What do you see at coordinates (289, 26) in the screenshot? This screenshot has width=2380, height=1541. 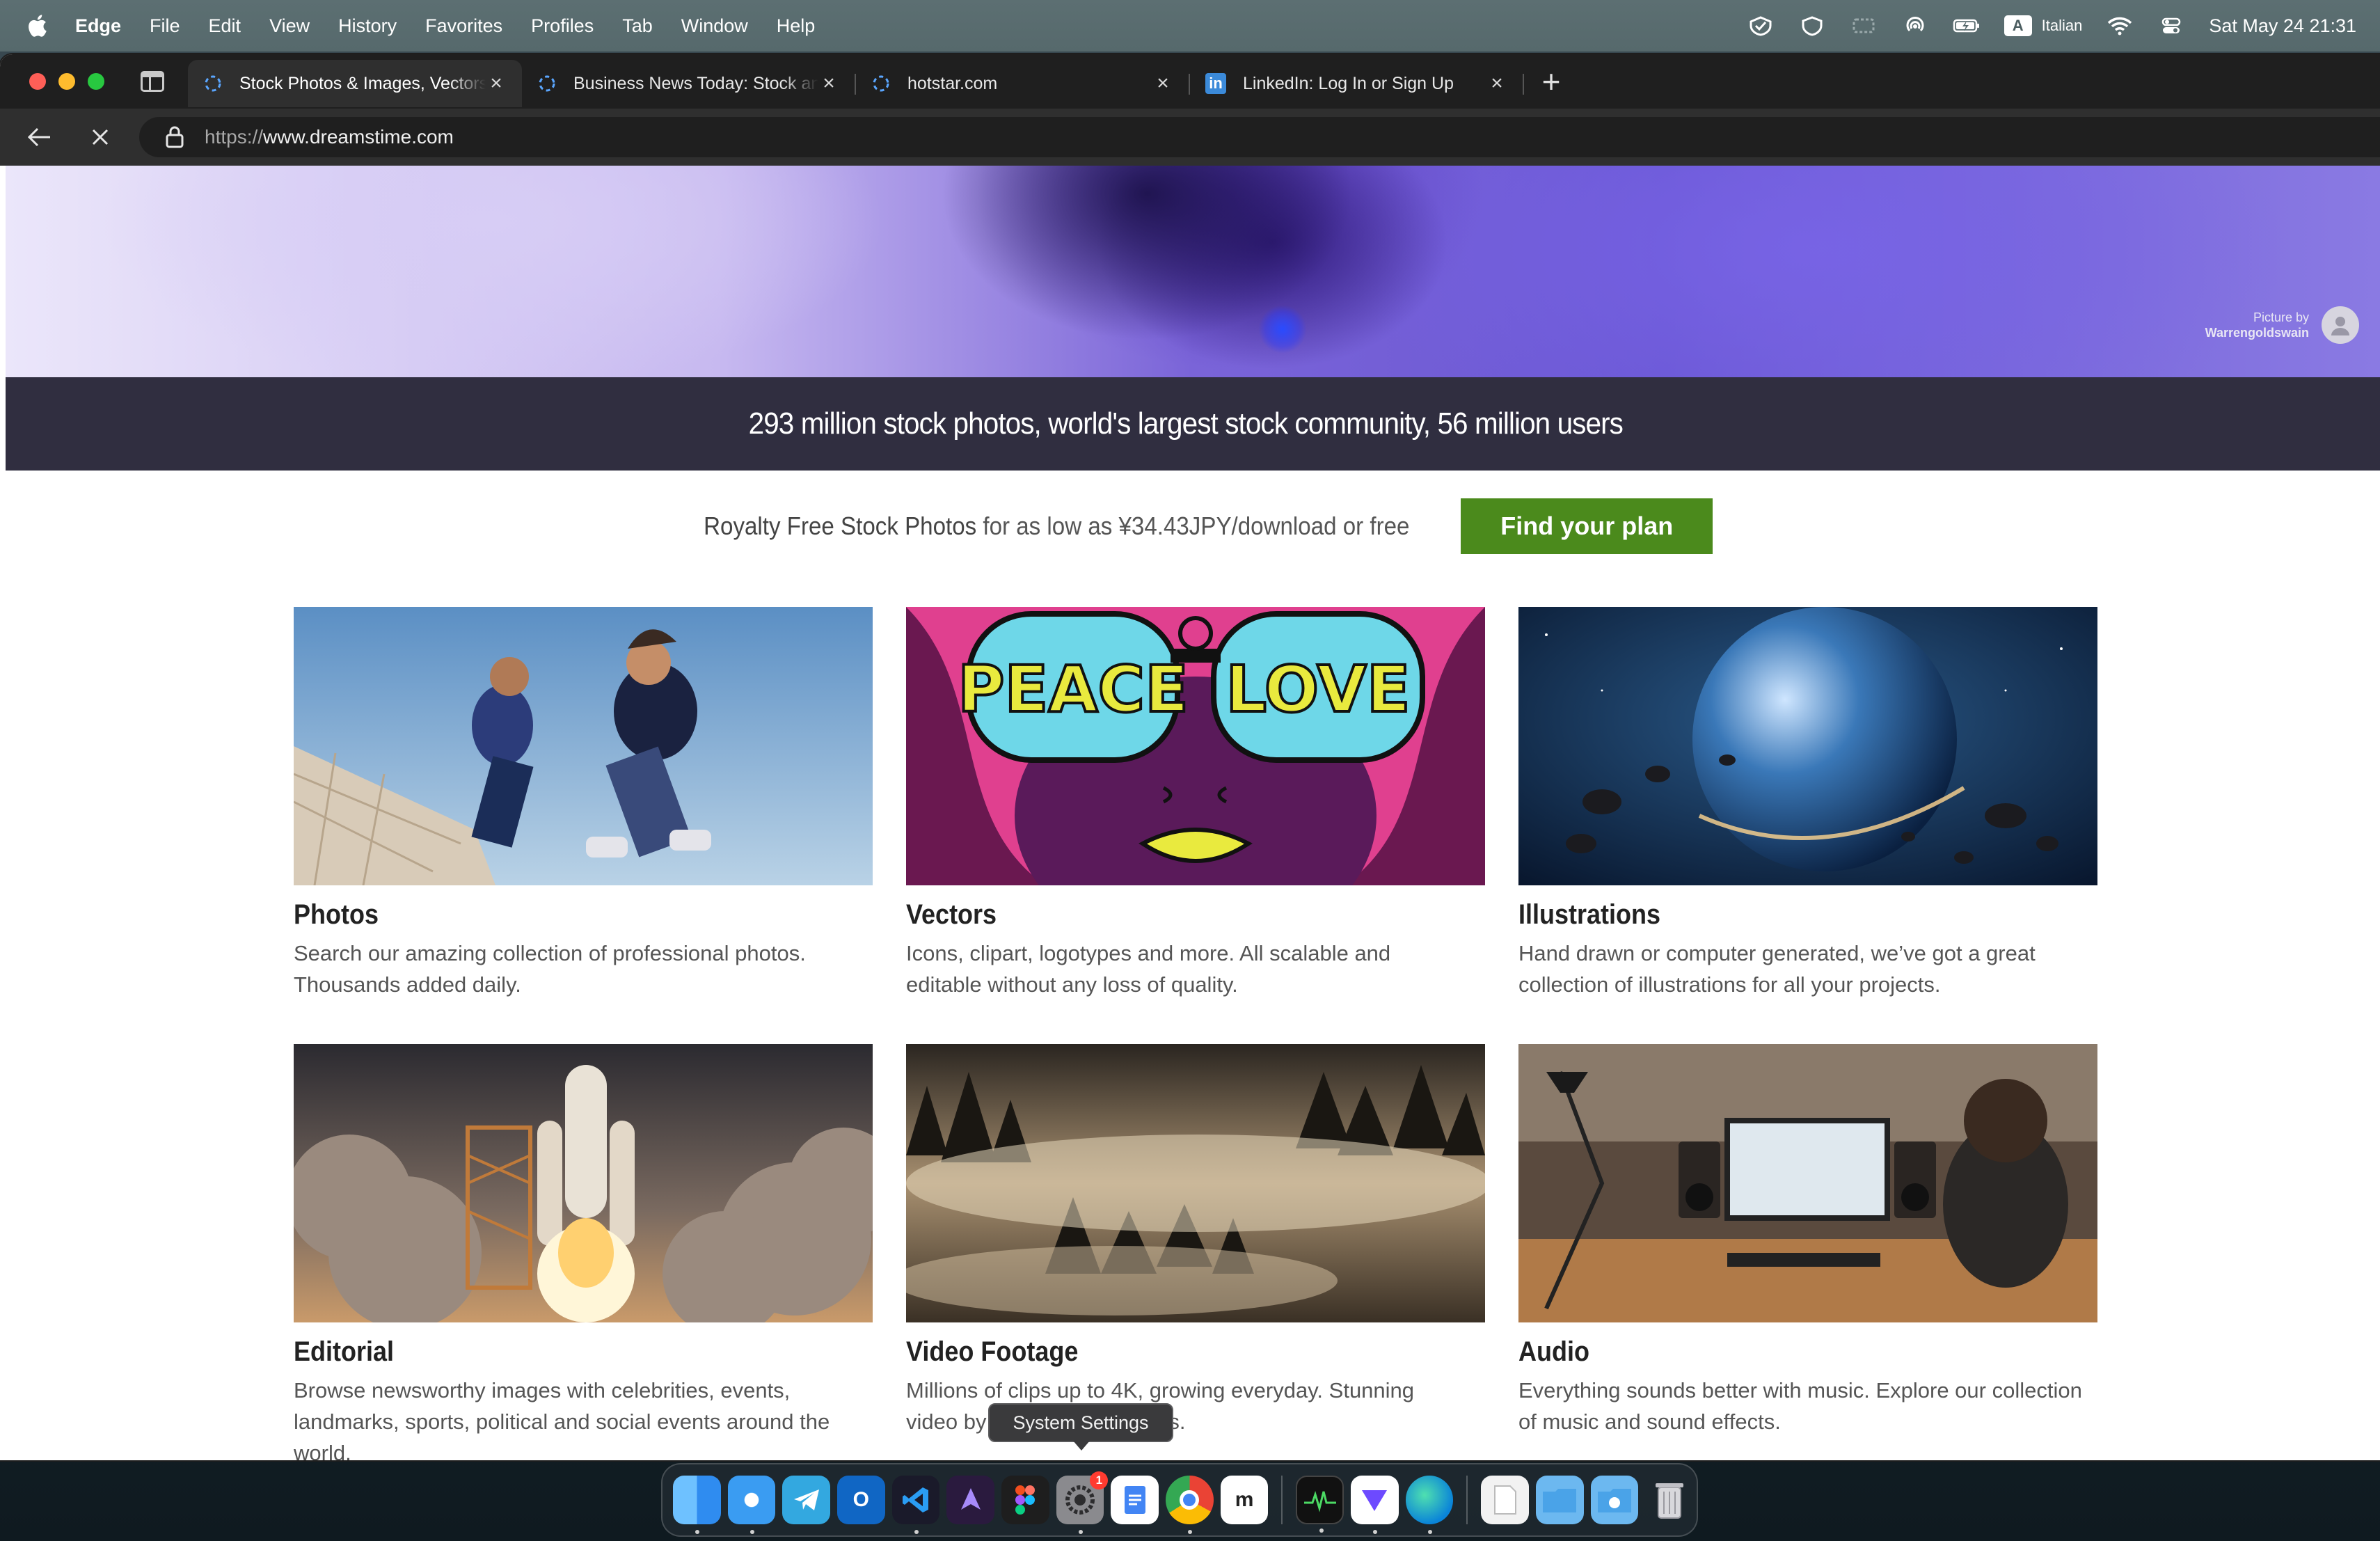 I see `menu-view: View` at bounding box center [289, 26].